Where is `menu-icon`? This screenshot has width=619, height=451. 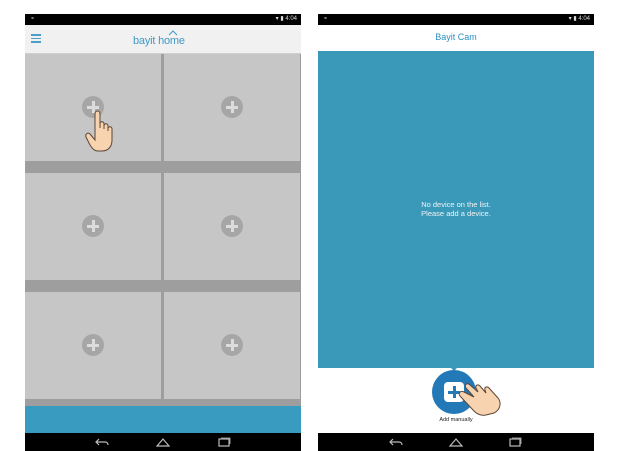
menu-icon is located at coordinates (36, 38).